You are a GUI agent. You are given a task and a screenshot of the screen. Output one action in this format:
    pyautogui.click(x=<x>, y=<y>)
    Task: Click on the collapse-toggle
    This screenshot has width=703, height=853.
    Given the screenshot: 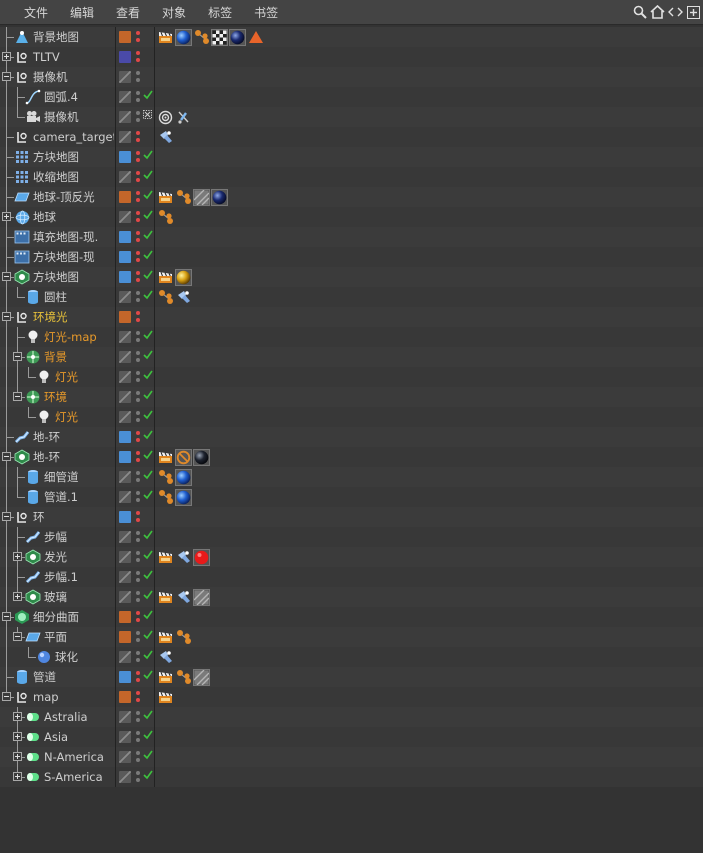 What is the action you would take?
    pyautogui.click(x=17, y=636)
    